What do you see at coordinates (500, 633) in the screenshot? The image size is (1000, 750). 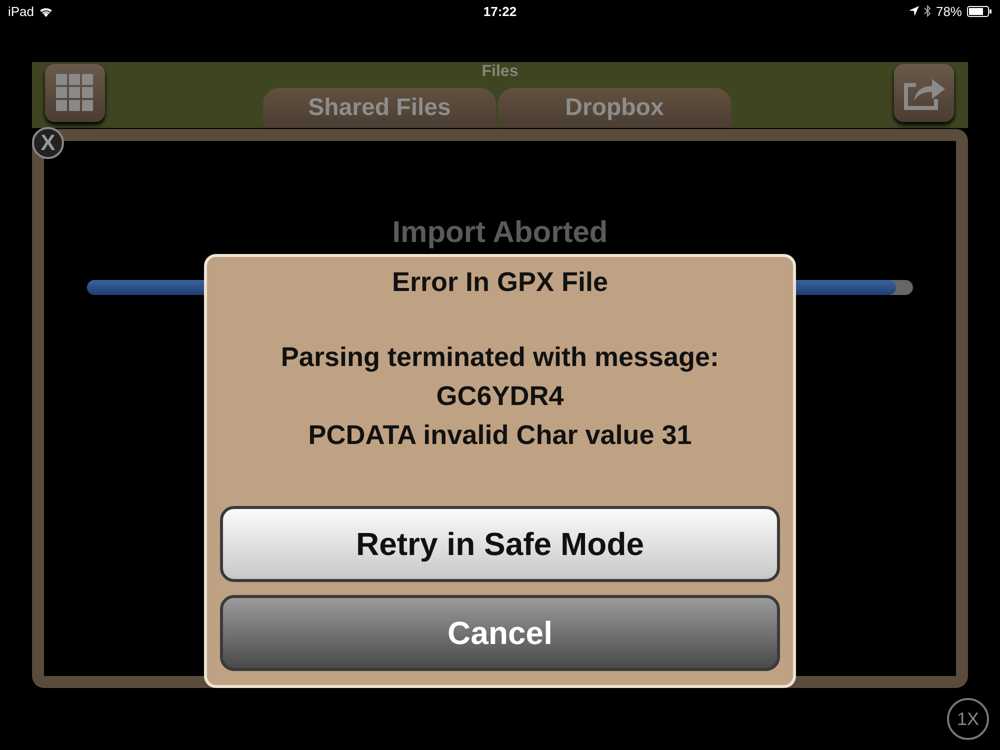 I see `cancel-button: Cancel` at bounding box center [500, 633].